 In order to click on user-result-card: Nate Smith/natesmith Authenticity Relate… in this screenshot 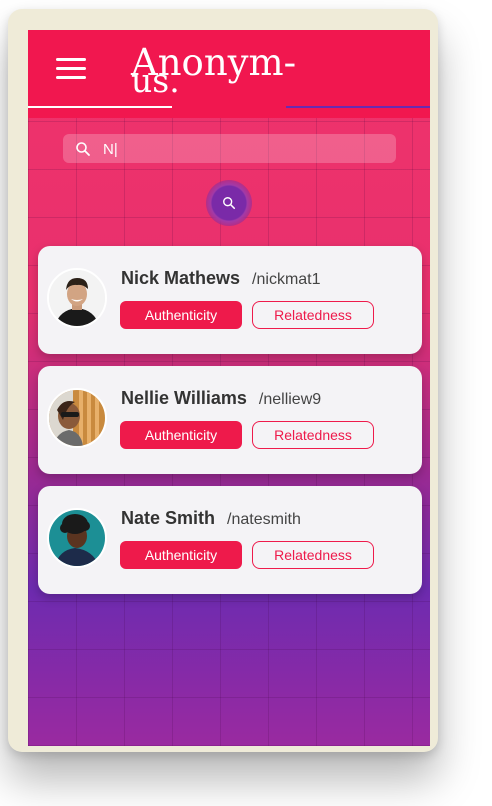, I will do `click(230, 540)`.